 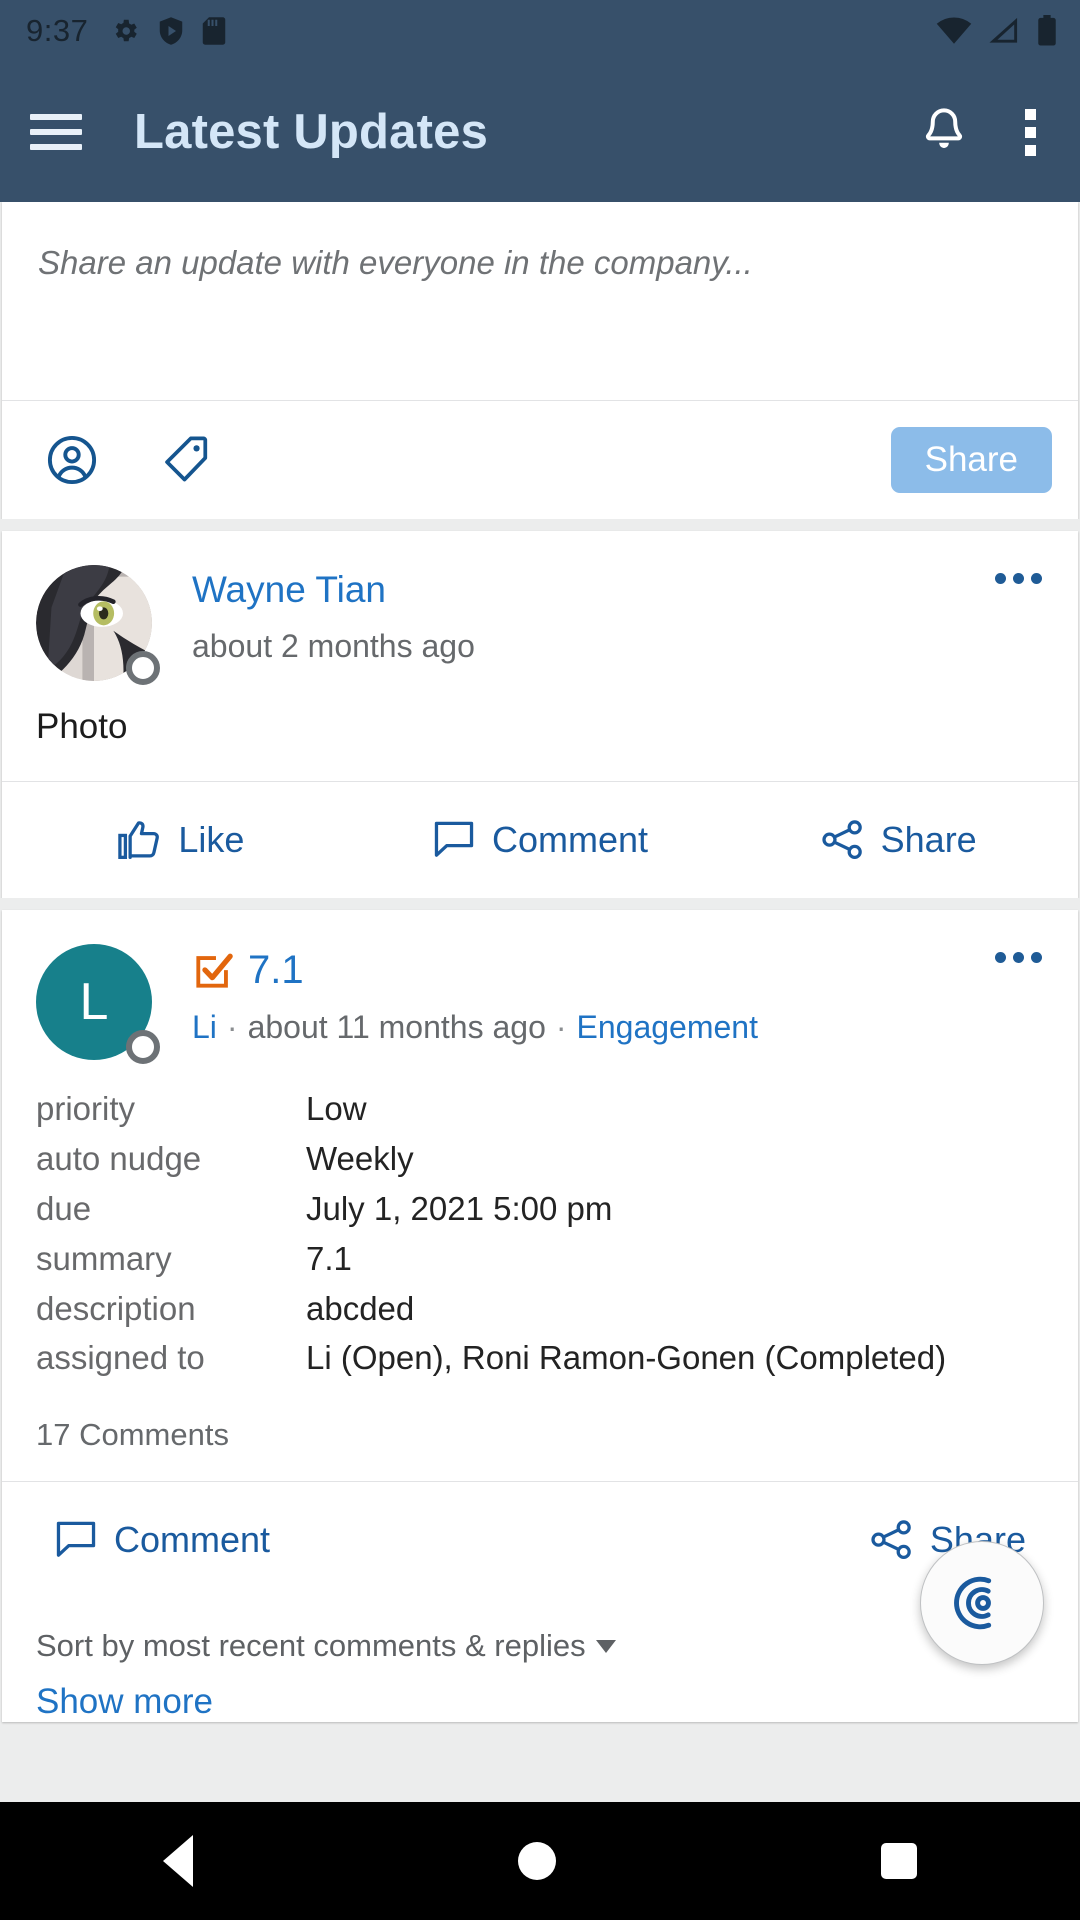 What do you see at coordinates (540, 1259) in the screenshot?
I see `task-field-row: summary 7.1` at bounding box center [540, 1259].